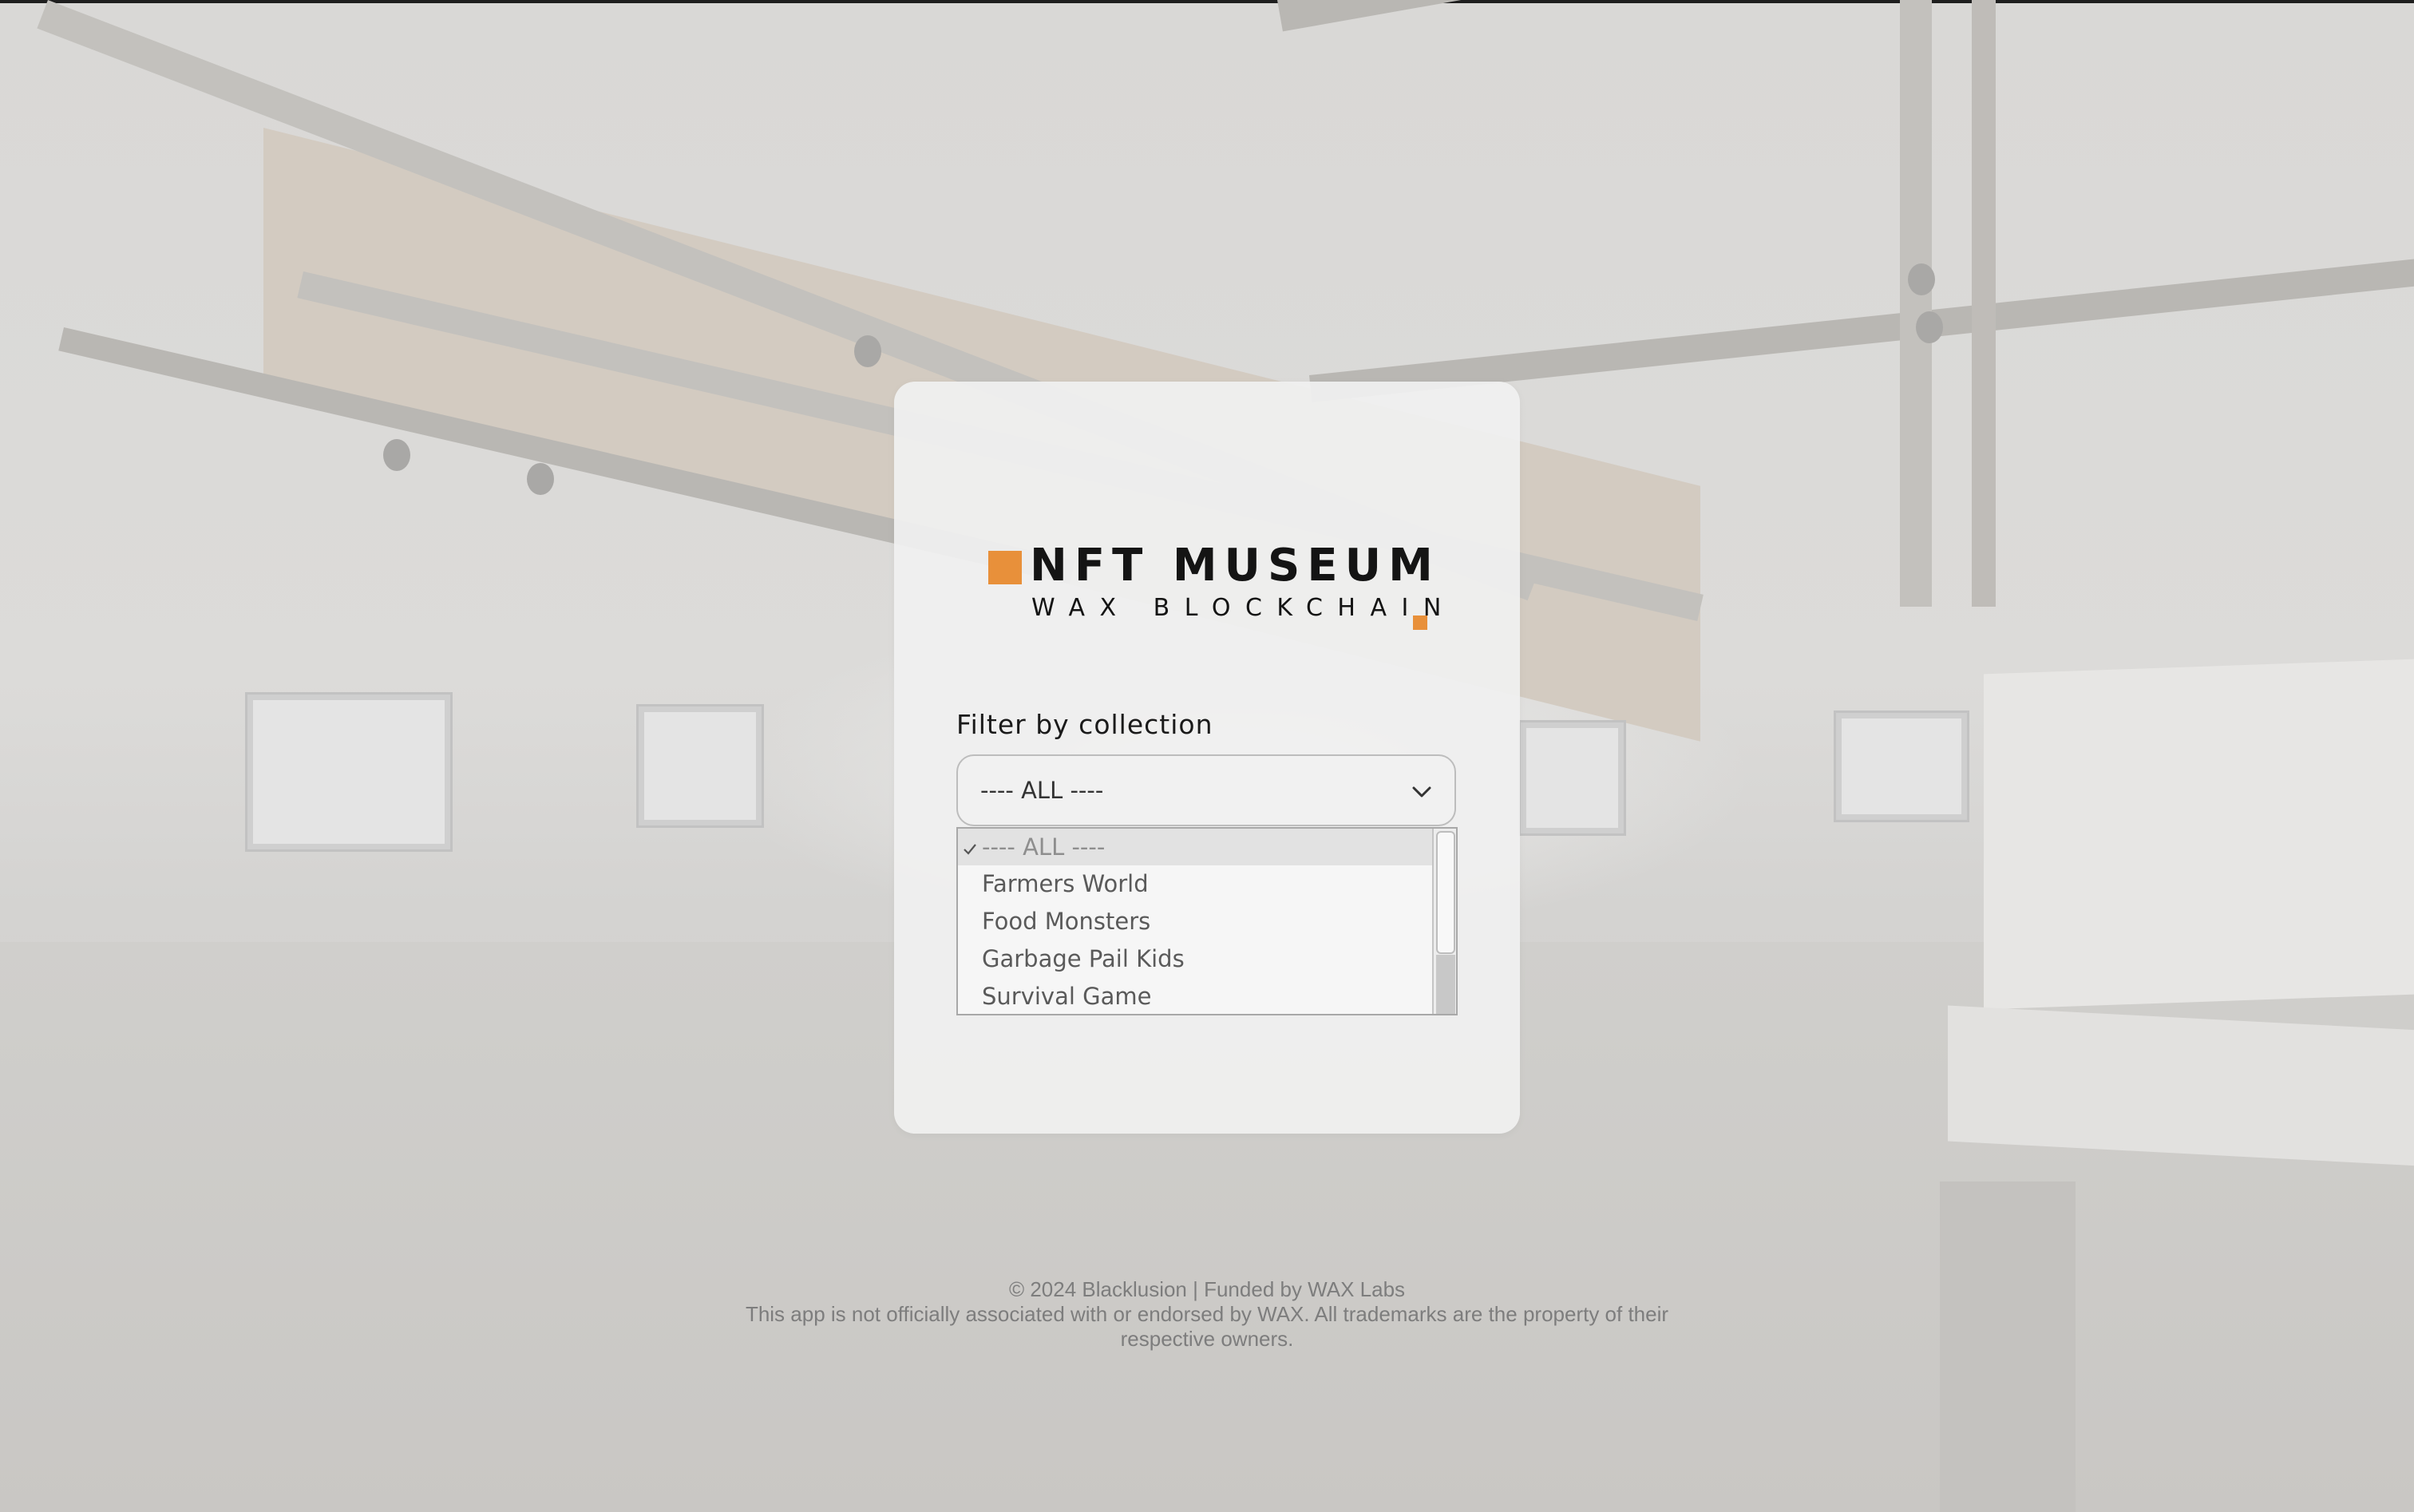 The height and width of the screenshot is (1512, 2414). What do you see at coordinates (1196, 921) in the screenshot?
I see `dropdown-option: Food Monsters` at bounding box center [1196, 921].